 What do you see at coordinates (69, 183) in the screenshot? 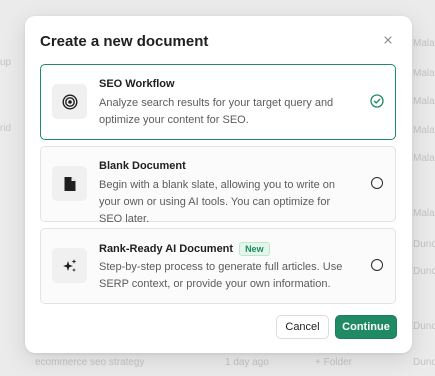
I see `document-icon` at bounding box center [69, 183].